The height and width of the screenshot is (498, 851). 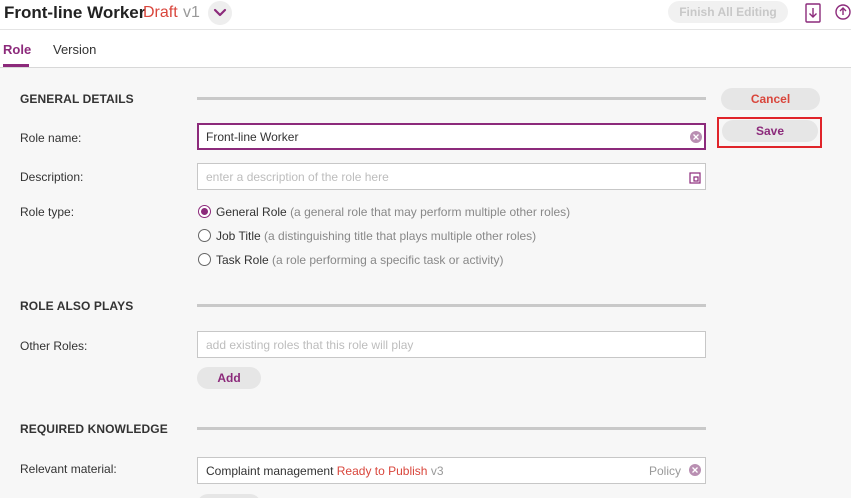 I want to click on role-name-input: Front-line Worker, so click(x=451, y=136).